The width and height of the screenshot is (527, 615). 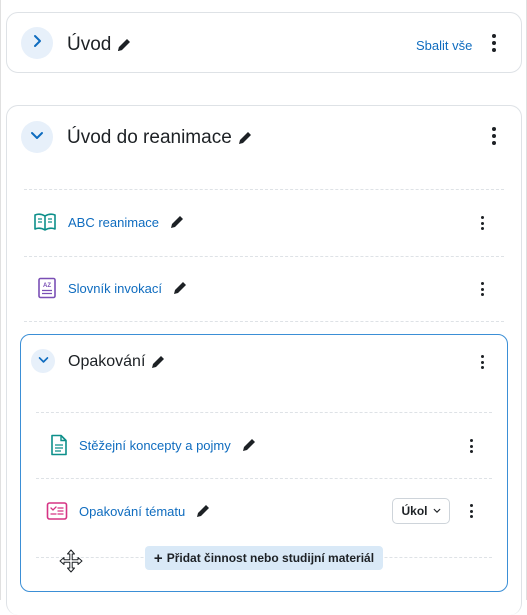 What do you see at coordinates (158, 558) in the screenshot?
I see `plus-icon: +` at bounding box center [158, 558].